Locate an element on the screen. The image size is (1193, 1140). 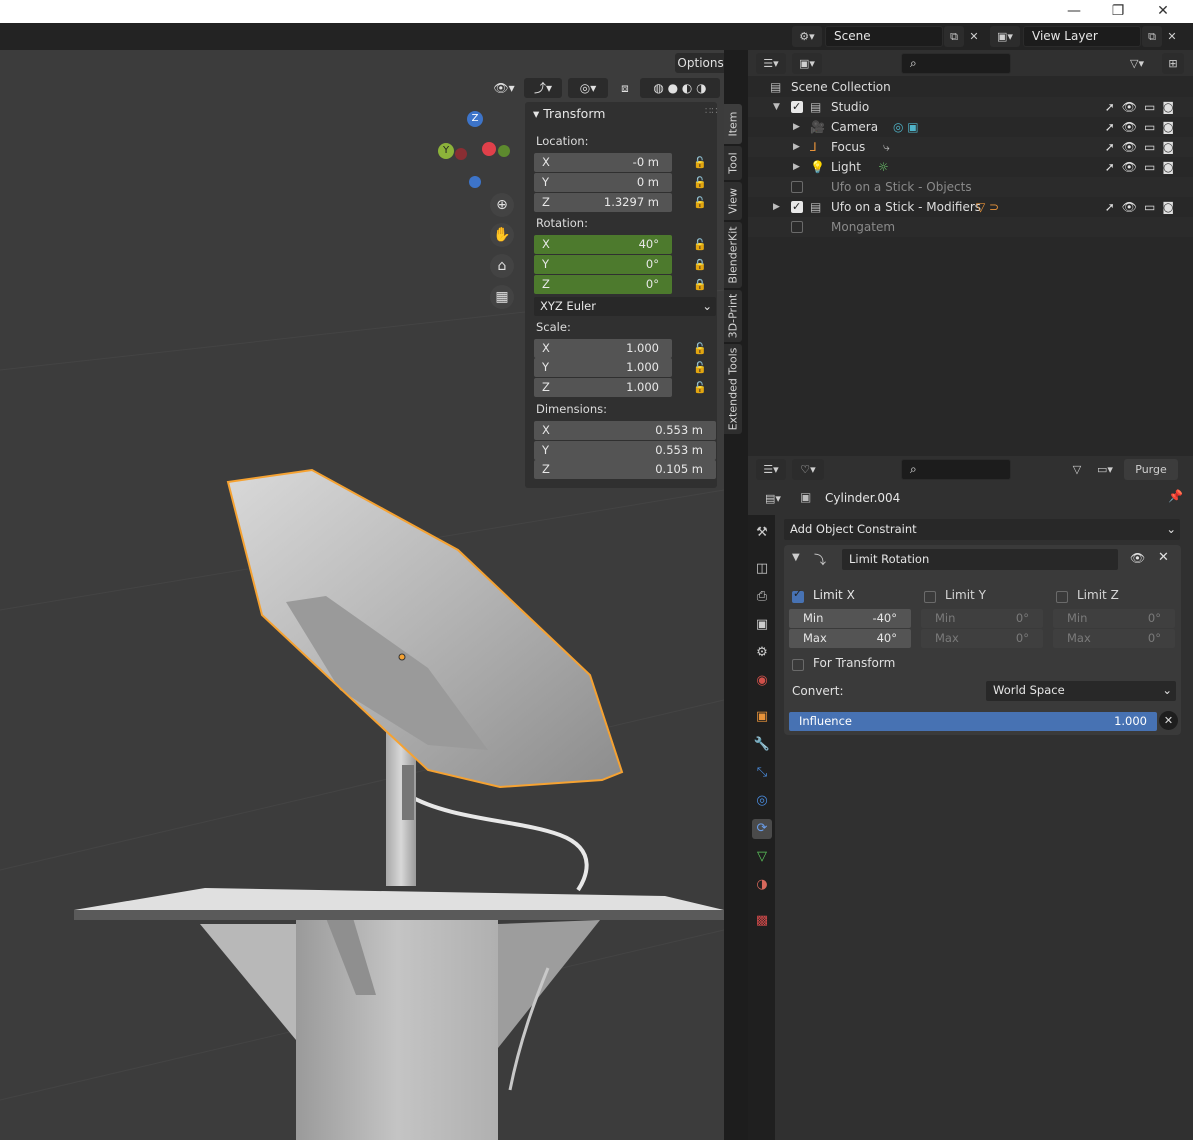
limit-y-max-field: Max 0° is located at coordinates (982, 638).